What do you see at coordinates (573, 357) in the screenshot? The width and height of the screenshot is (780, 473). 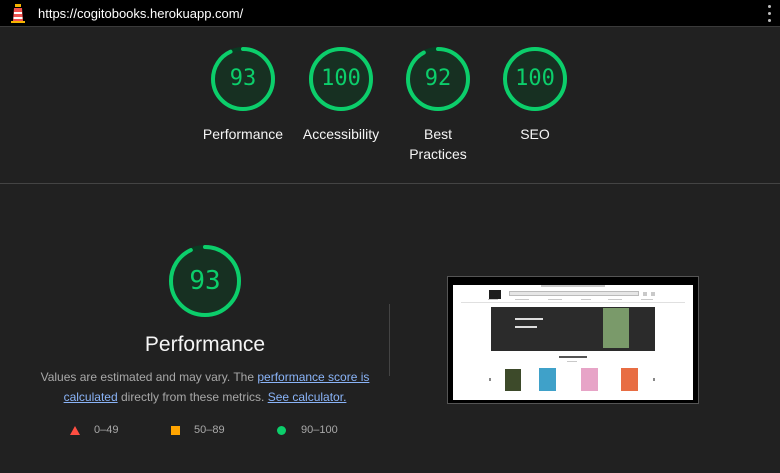 I see `thumb-bestsellers` at bounding box center [573, 357].